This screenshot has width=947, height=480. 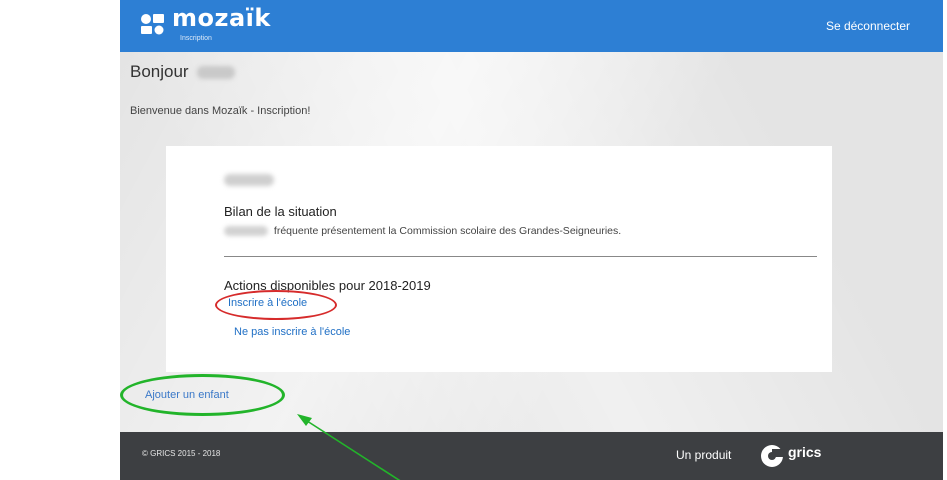 What do you see at coordinates (216, 73) in the screenshot?
I see `redacted-user-name` at bounding box center [216, 73].